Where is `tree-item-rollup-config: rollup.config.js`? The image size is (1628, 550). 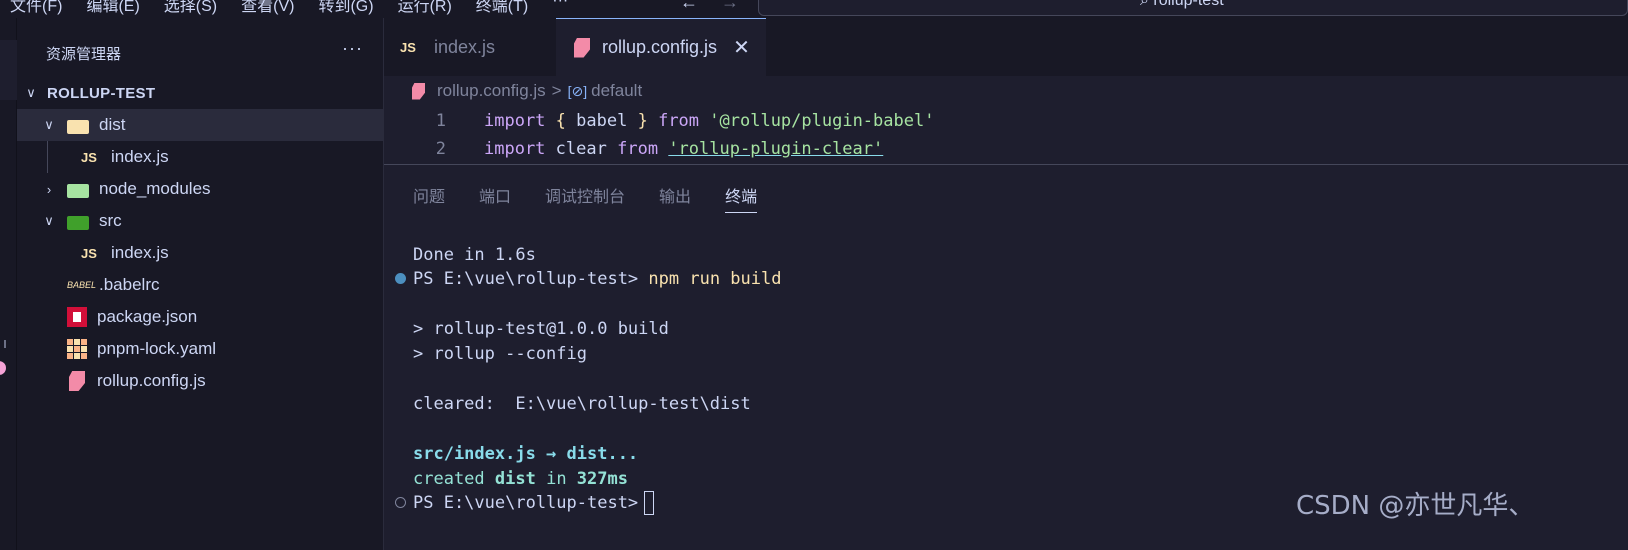
tree-item-rollup-config: rollup.config.js is located at coordinates (200, 381).